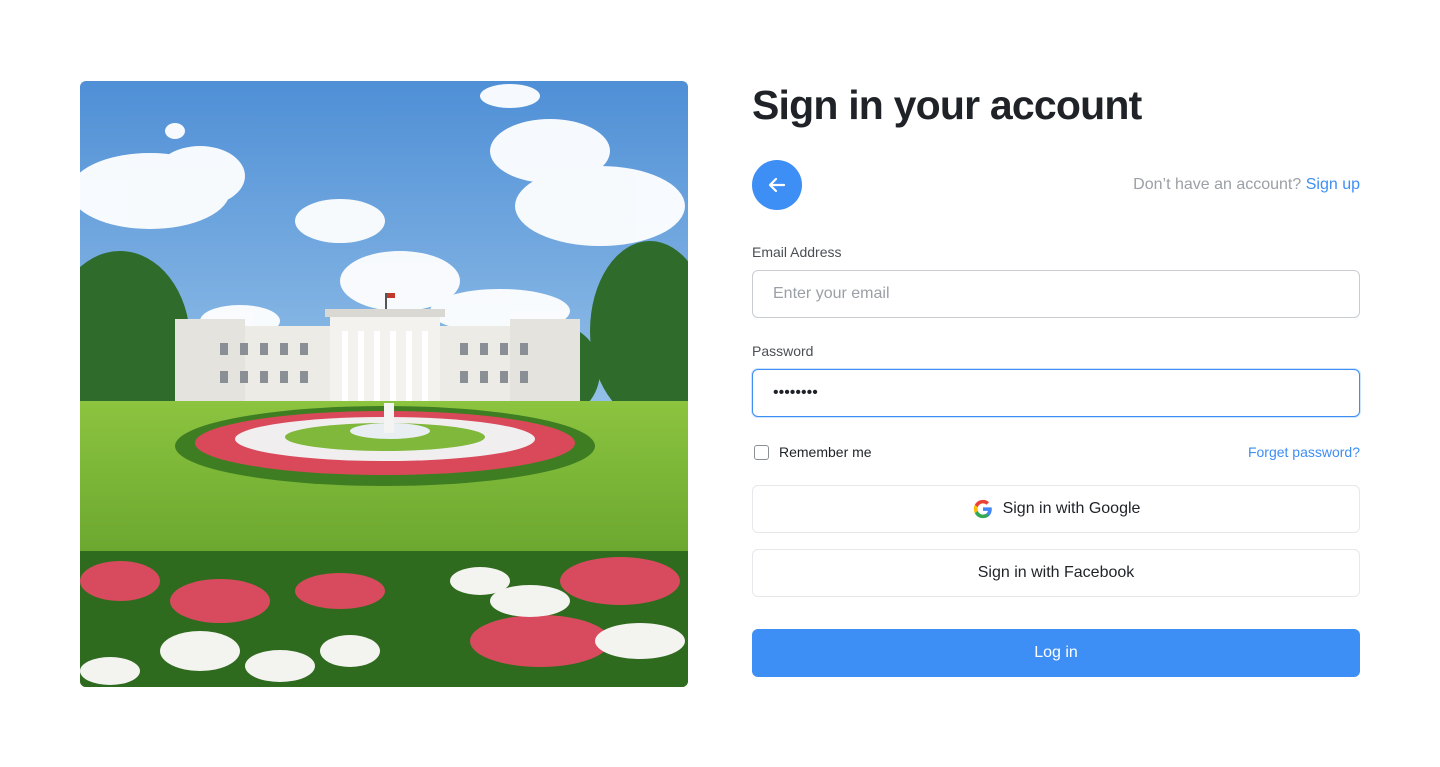 The image size is (1440, 767). I want to click on password-label: Password, so click(783, 351).